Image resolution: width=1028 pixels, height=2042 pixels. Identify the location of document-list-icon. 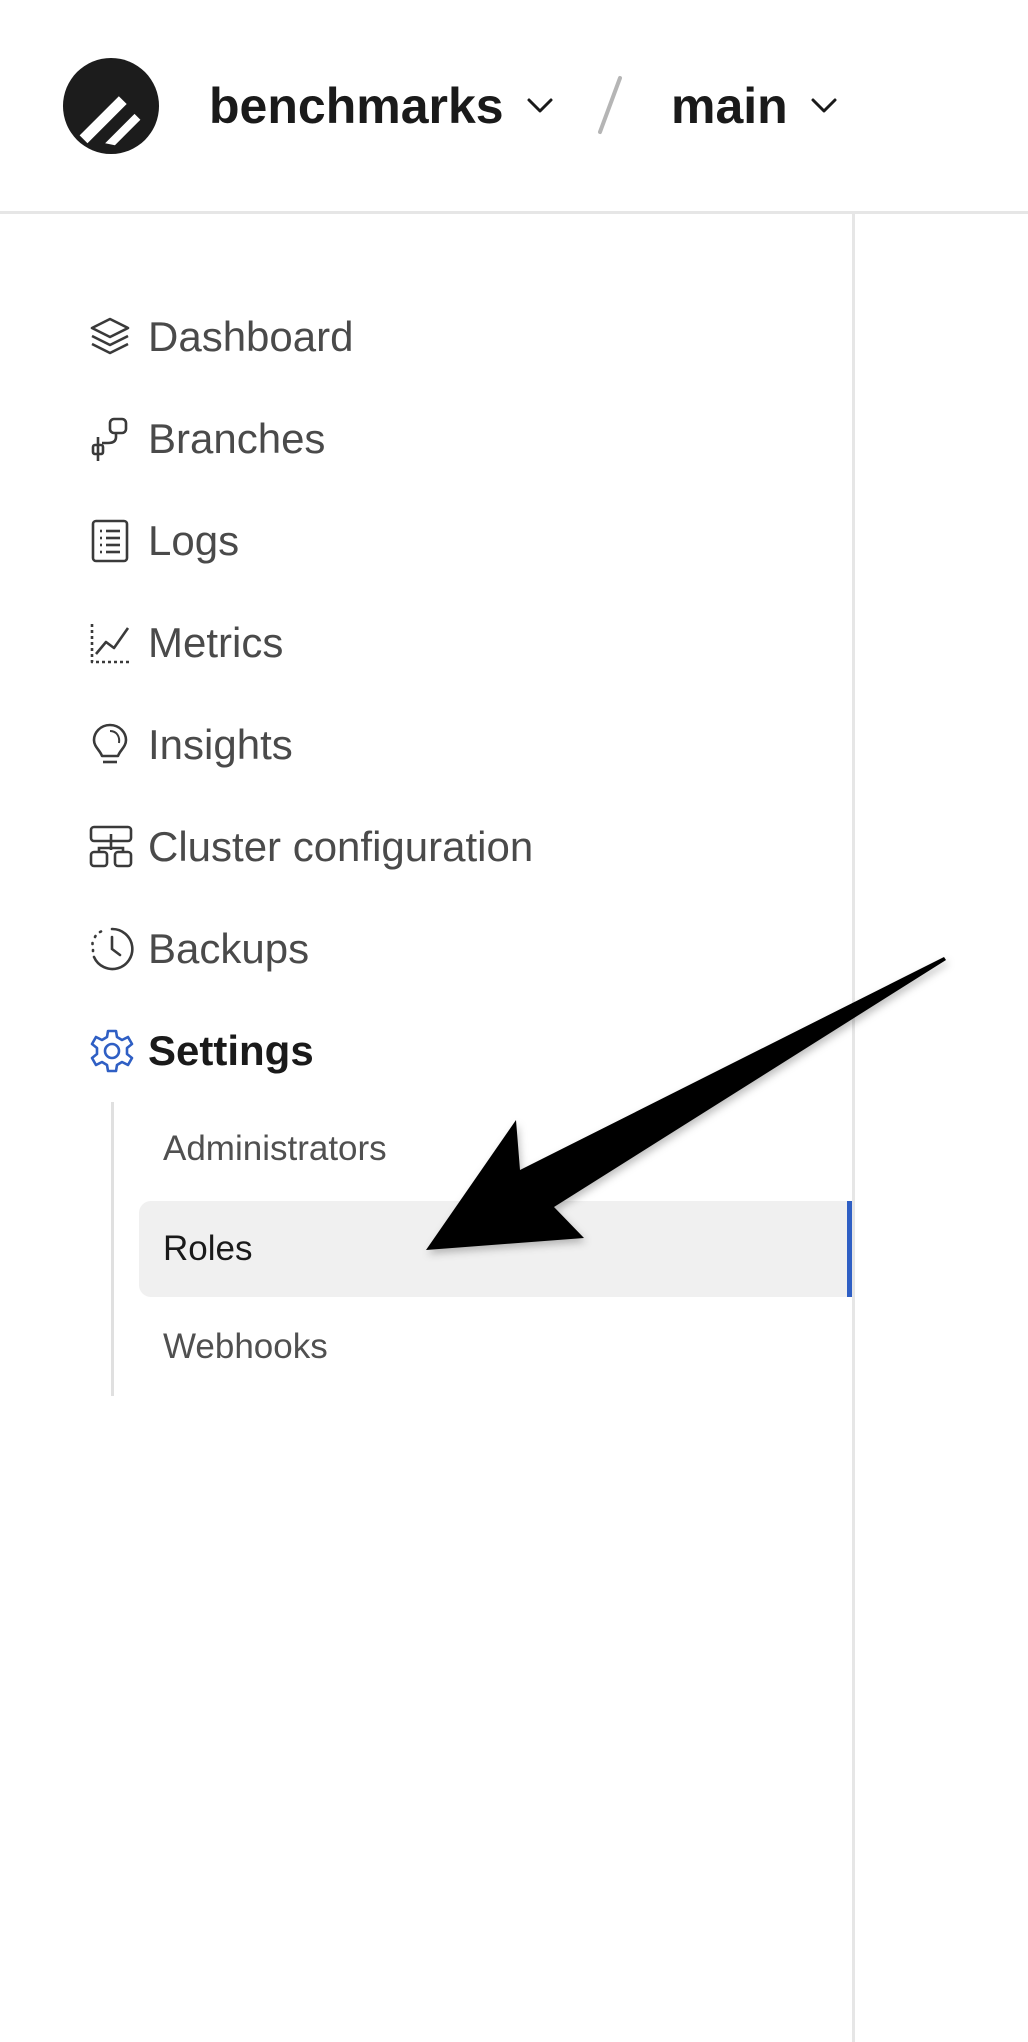
(111, 541).